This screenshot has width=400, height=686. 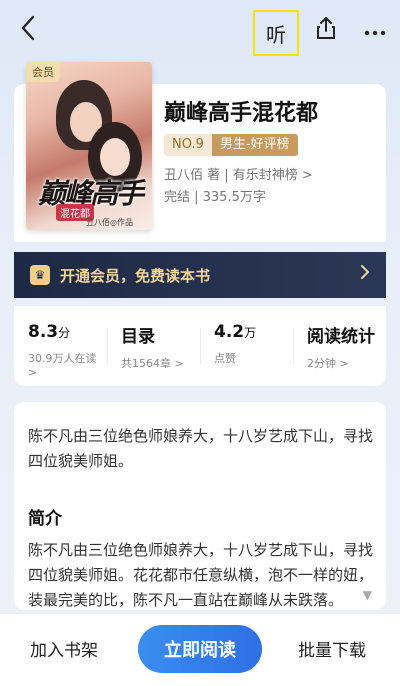 I want to click on stat-sub: 点赞, so click(x=225, y=358).